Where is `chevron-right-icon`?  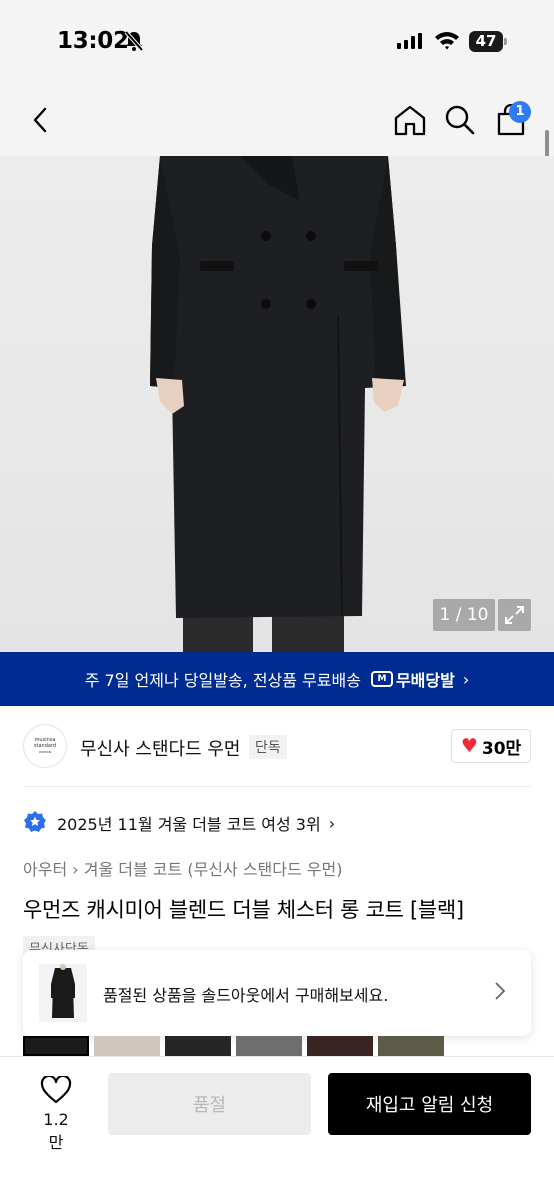
chevron-right-icon is located at coordinates (500, 991).